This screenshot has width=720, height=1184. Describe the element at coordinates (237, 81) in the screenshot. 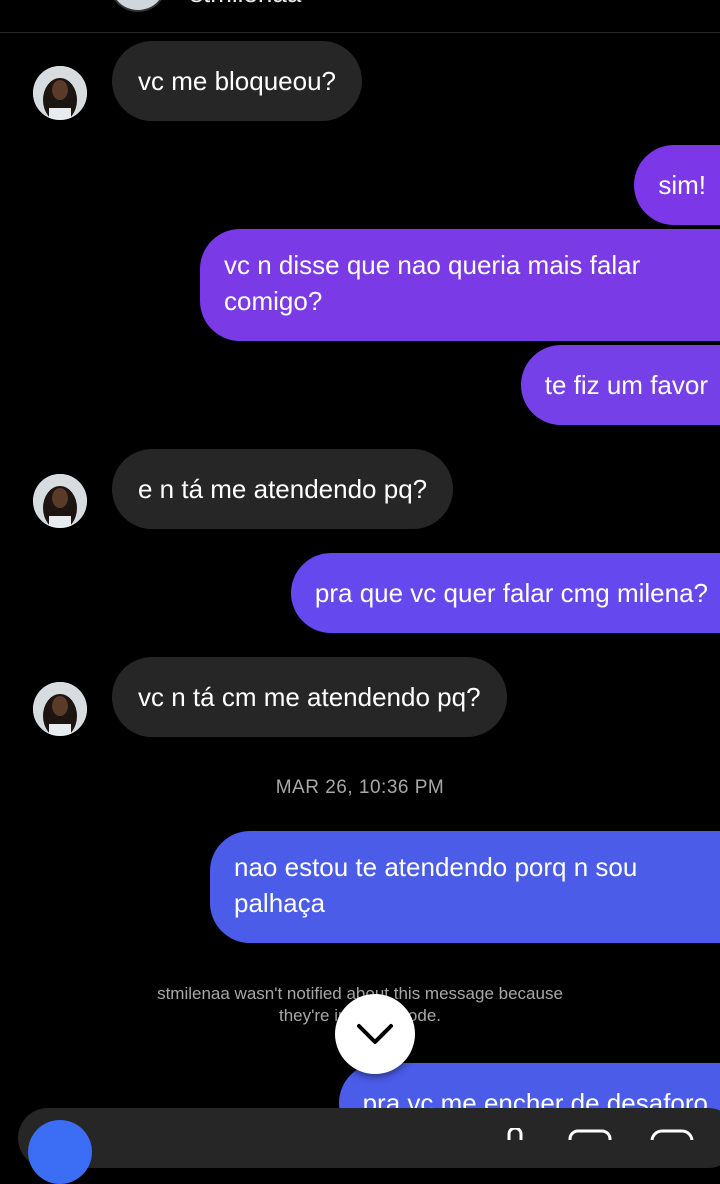

I see `message-bubble-incoming: vc me bloqueou?` at that location.